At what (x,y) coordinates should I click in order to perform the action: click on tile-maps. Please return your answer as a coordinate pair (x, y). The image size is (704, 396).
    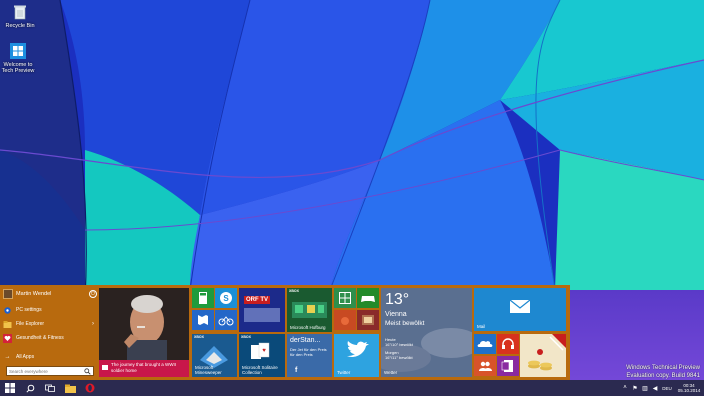
    Looking at the image, I should click on (203, 320).